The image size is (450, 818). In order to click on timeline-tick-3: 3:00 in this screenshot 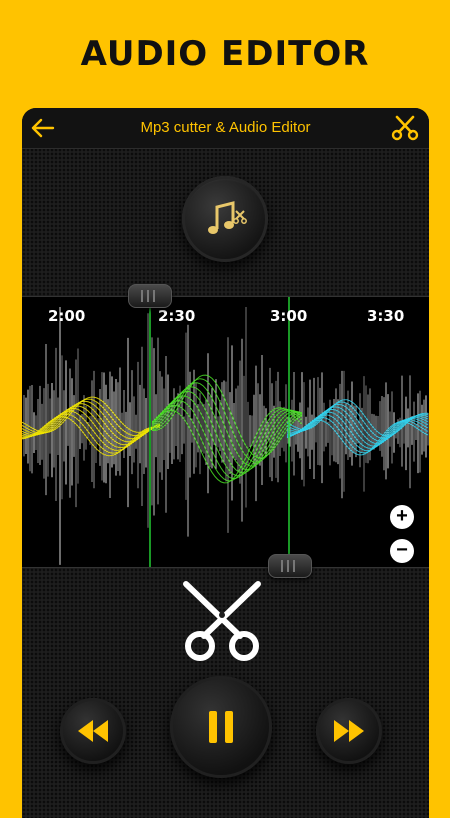, I will do `click(289, 316)`.